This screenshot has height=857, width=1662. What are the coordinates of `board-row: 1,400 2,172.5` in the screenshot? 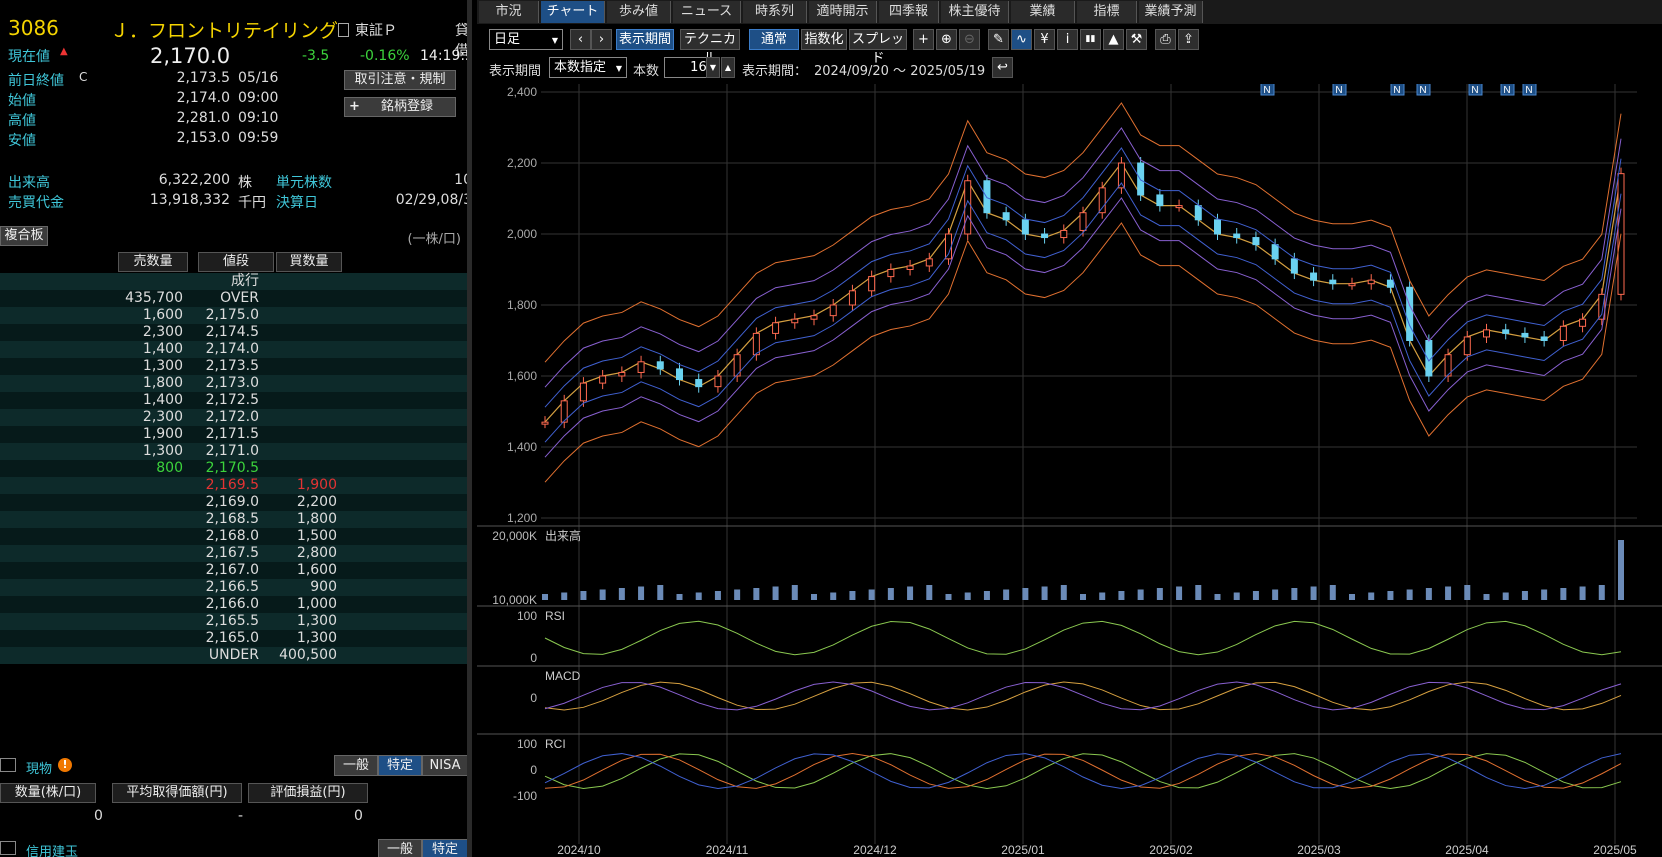 It's located at (233, 400).